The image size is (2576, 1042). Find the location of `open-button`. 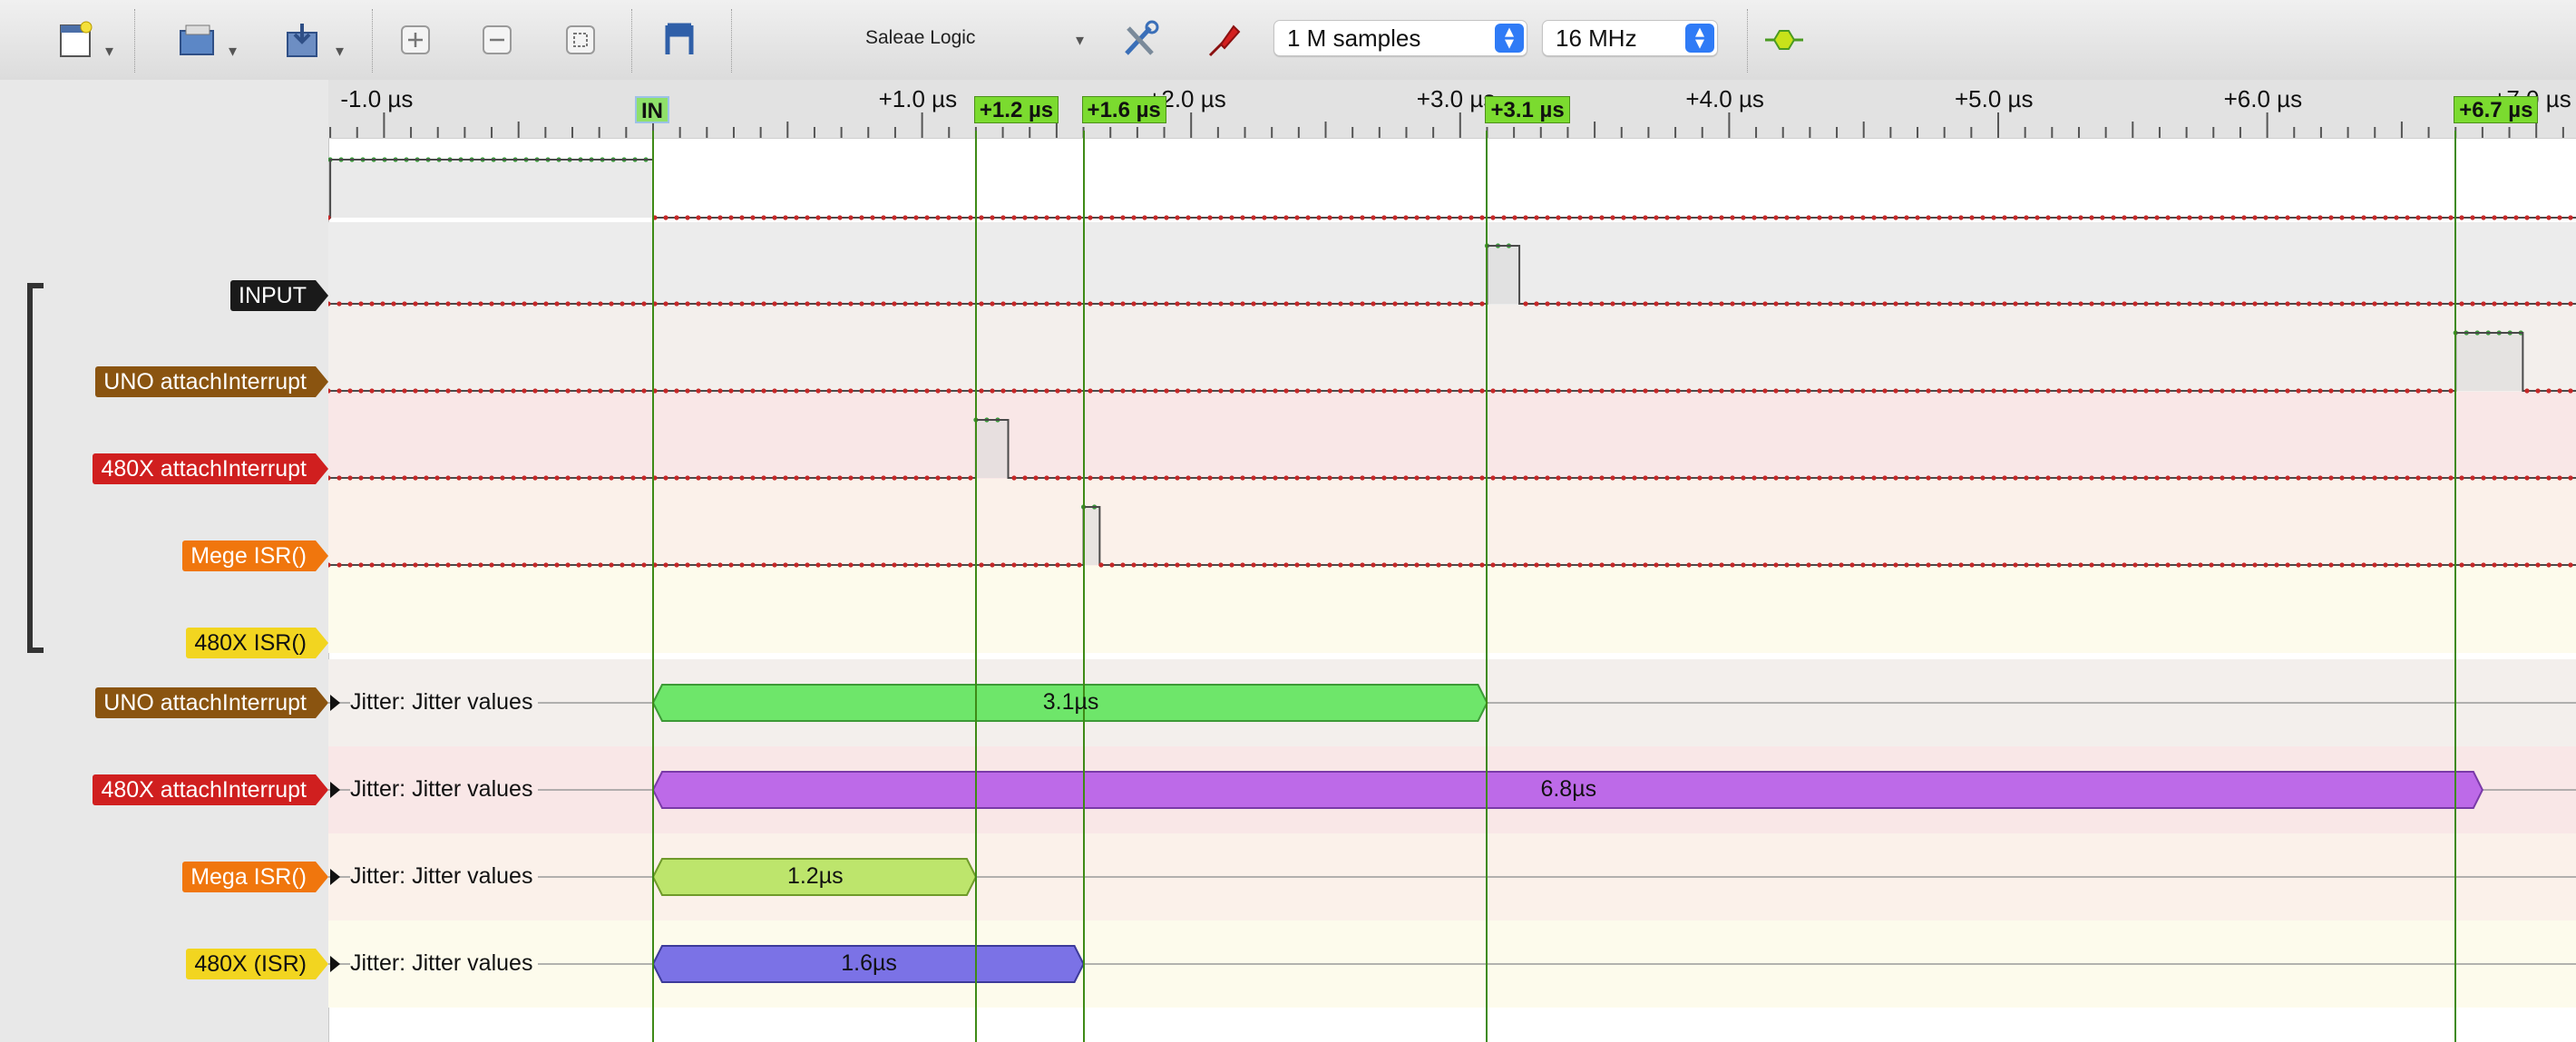

open-button is located at coordinates (197, 40).